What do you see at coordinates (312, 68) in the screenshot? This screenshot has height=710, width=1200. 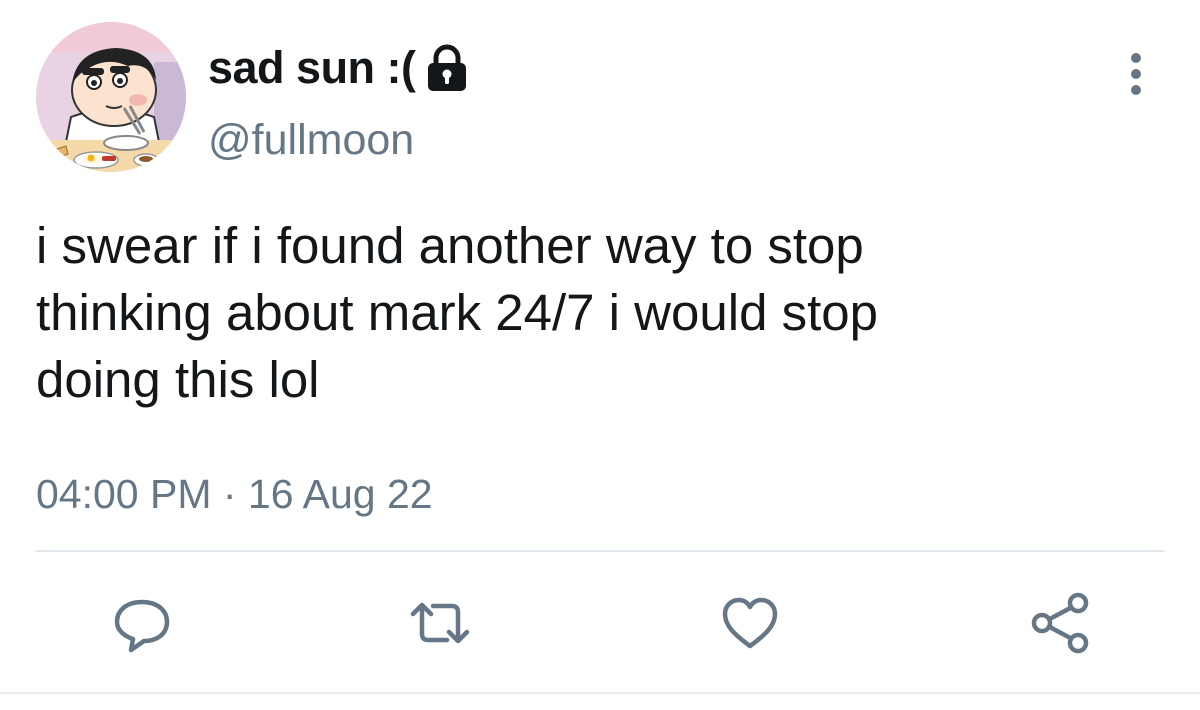 I see `display-name: sad sun :(` at bounding box center [312, 68].